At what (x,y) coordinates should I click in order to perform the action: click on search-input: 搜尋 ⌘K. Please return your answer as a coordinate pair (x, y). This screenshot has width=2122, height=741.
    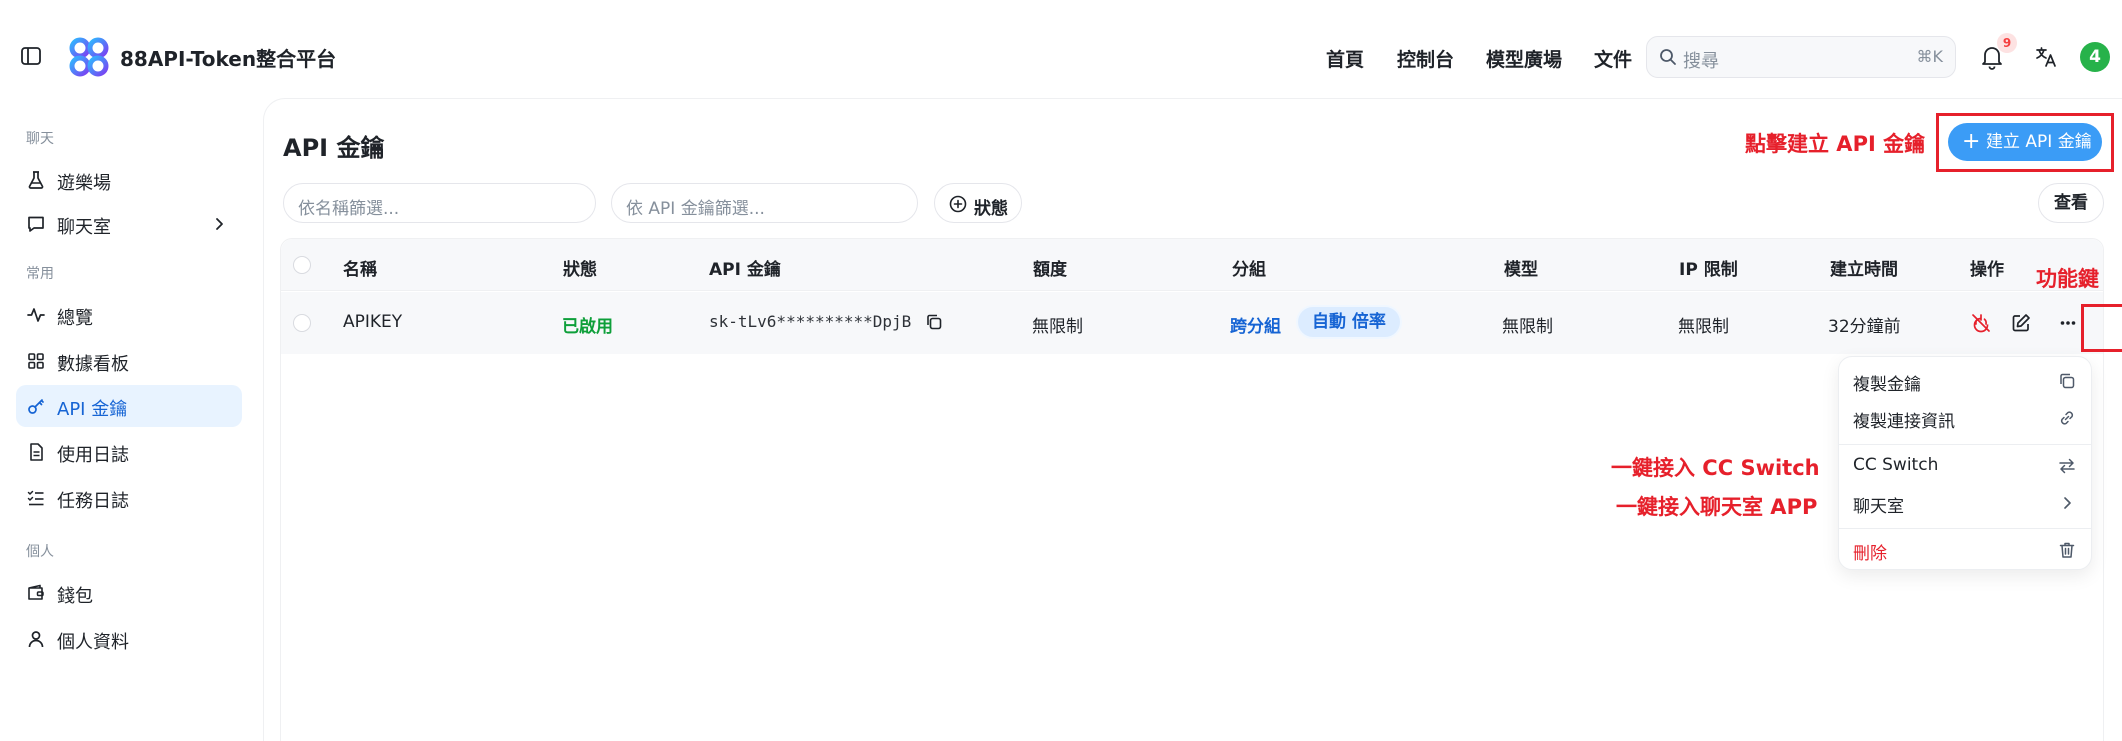
    Looking at the image, I should click on (1801, 57).